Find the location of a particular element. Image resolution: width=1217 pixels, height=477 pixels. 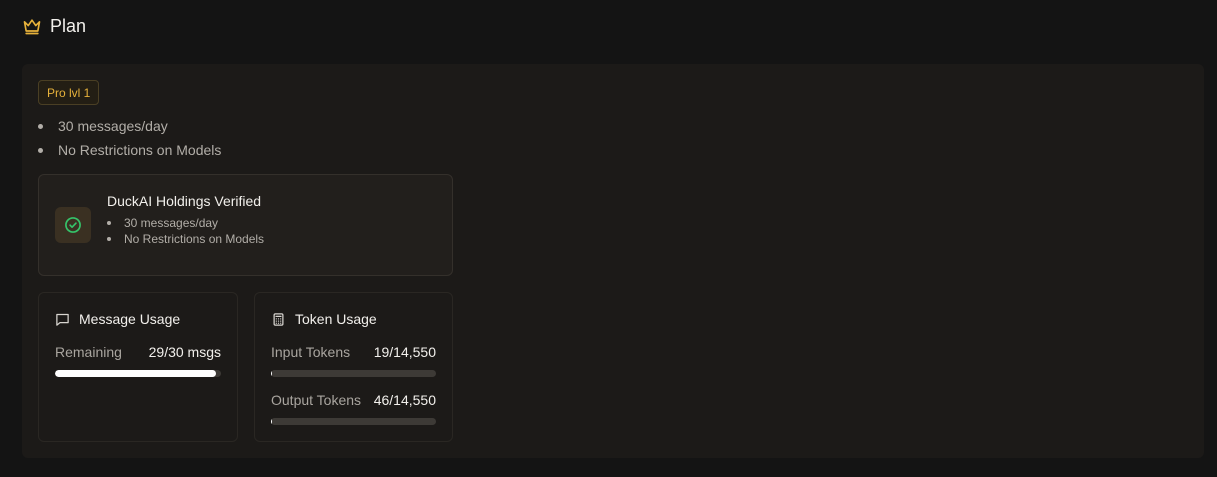

input-tokens-bar is located at coordinates (353, 373).